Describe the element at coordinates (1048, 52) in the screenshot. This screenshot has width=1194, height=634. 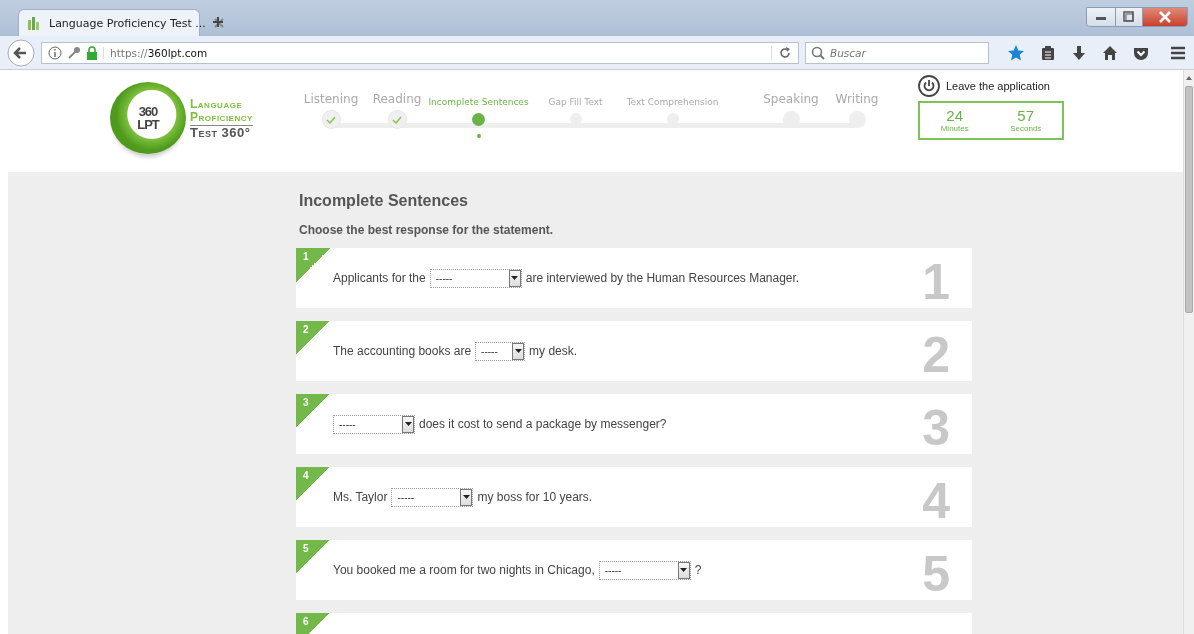
I see `clipboard-icon` at that location.